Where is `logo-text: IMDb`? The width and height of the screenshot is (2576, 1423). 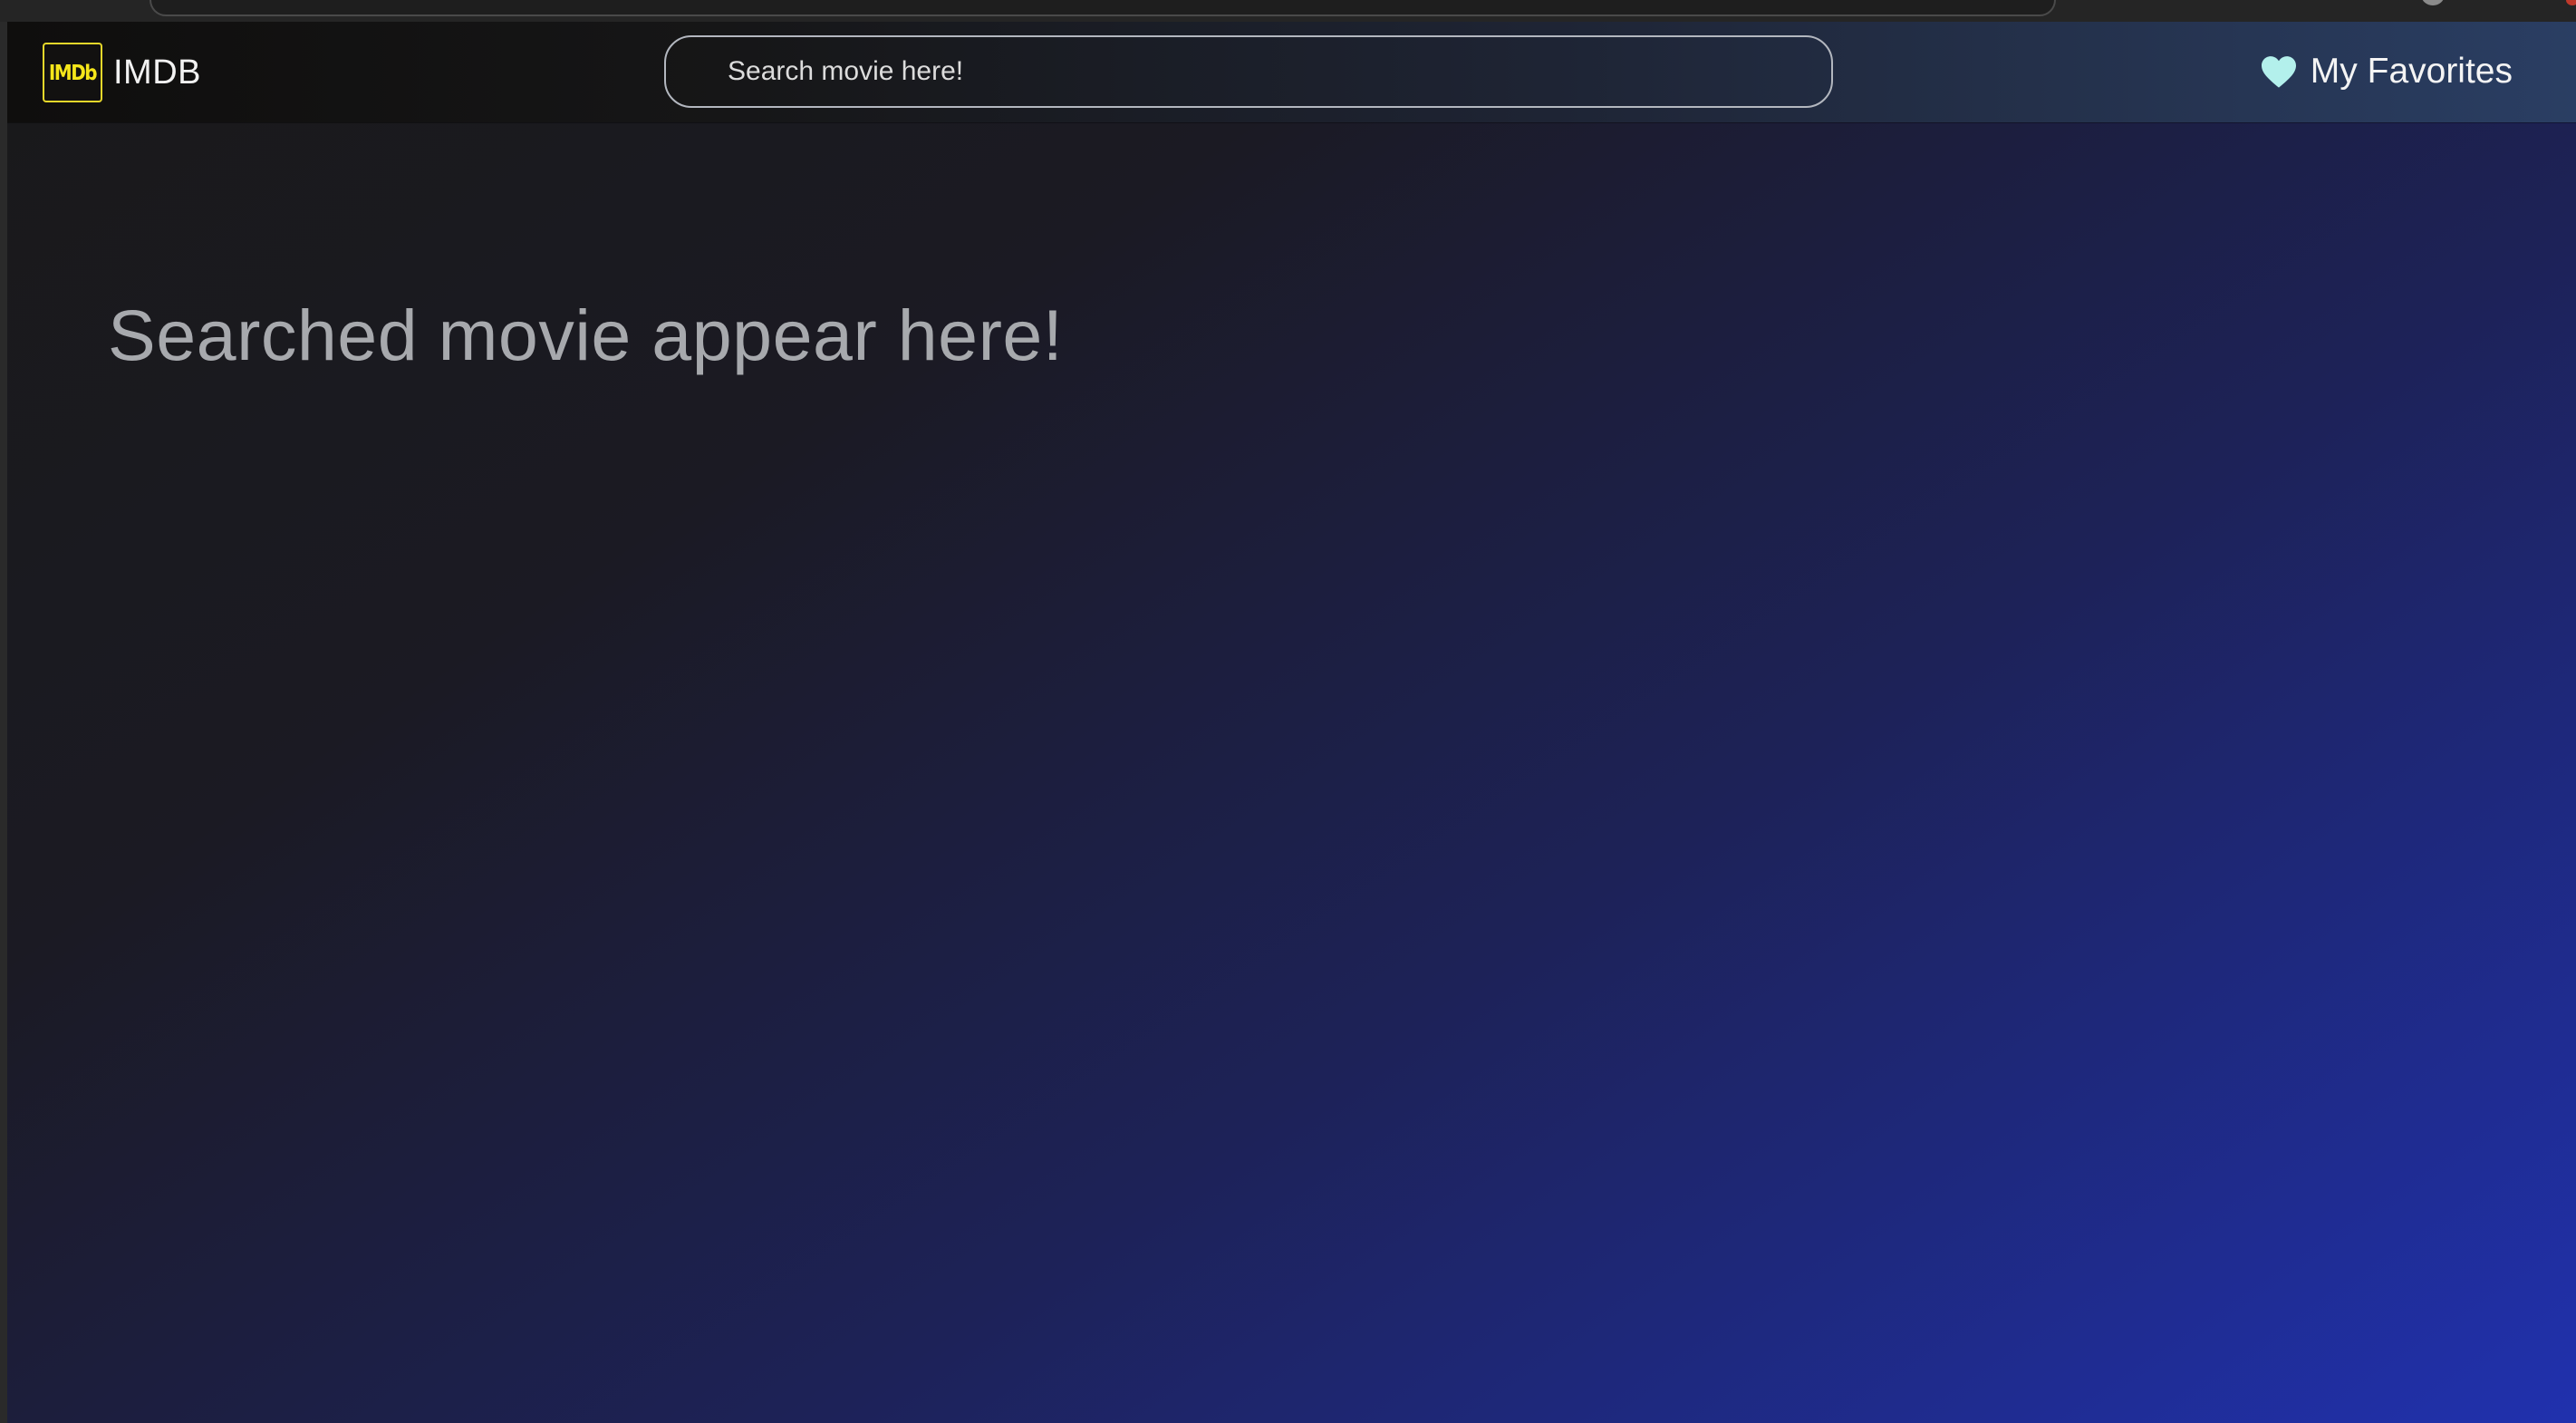 logo-text: IMDb is located at coordinates (73, 72).